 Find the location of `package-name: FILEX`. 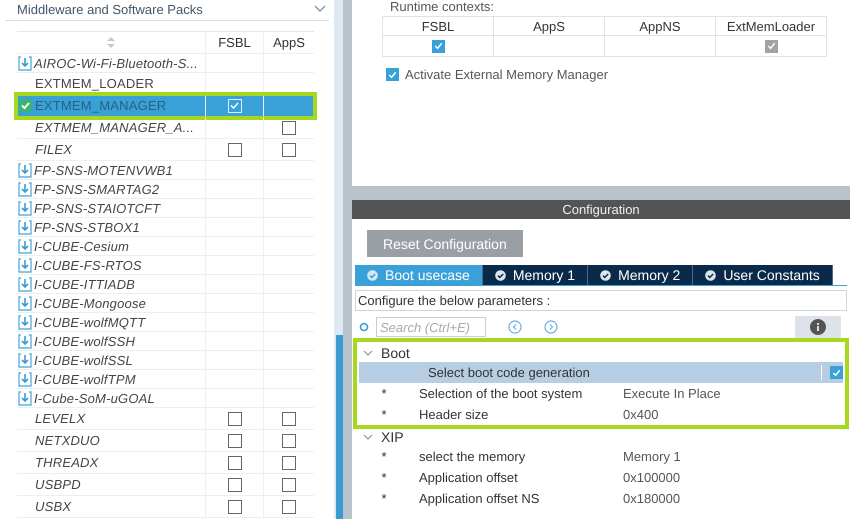

package-name: FILEX is located at coordinates (53, 149).